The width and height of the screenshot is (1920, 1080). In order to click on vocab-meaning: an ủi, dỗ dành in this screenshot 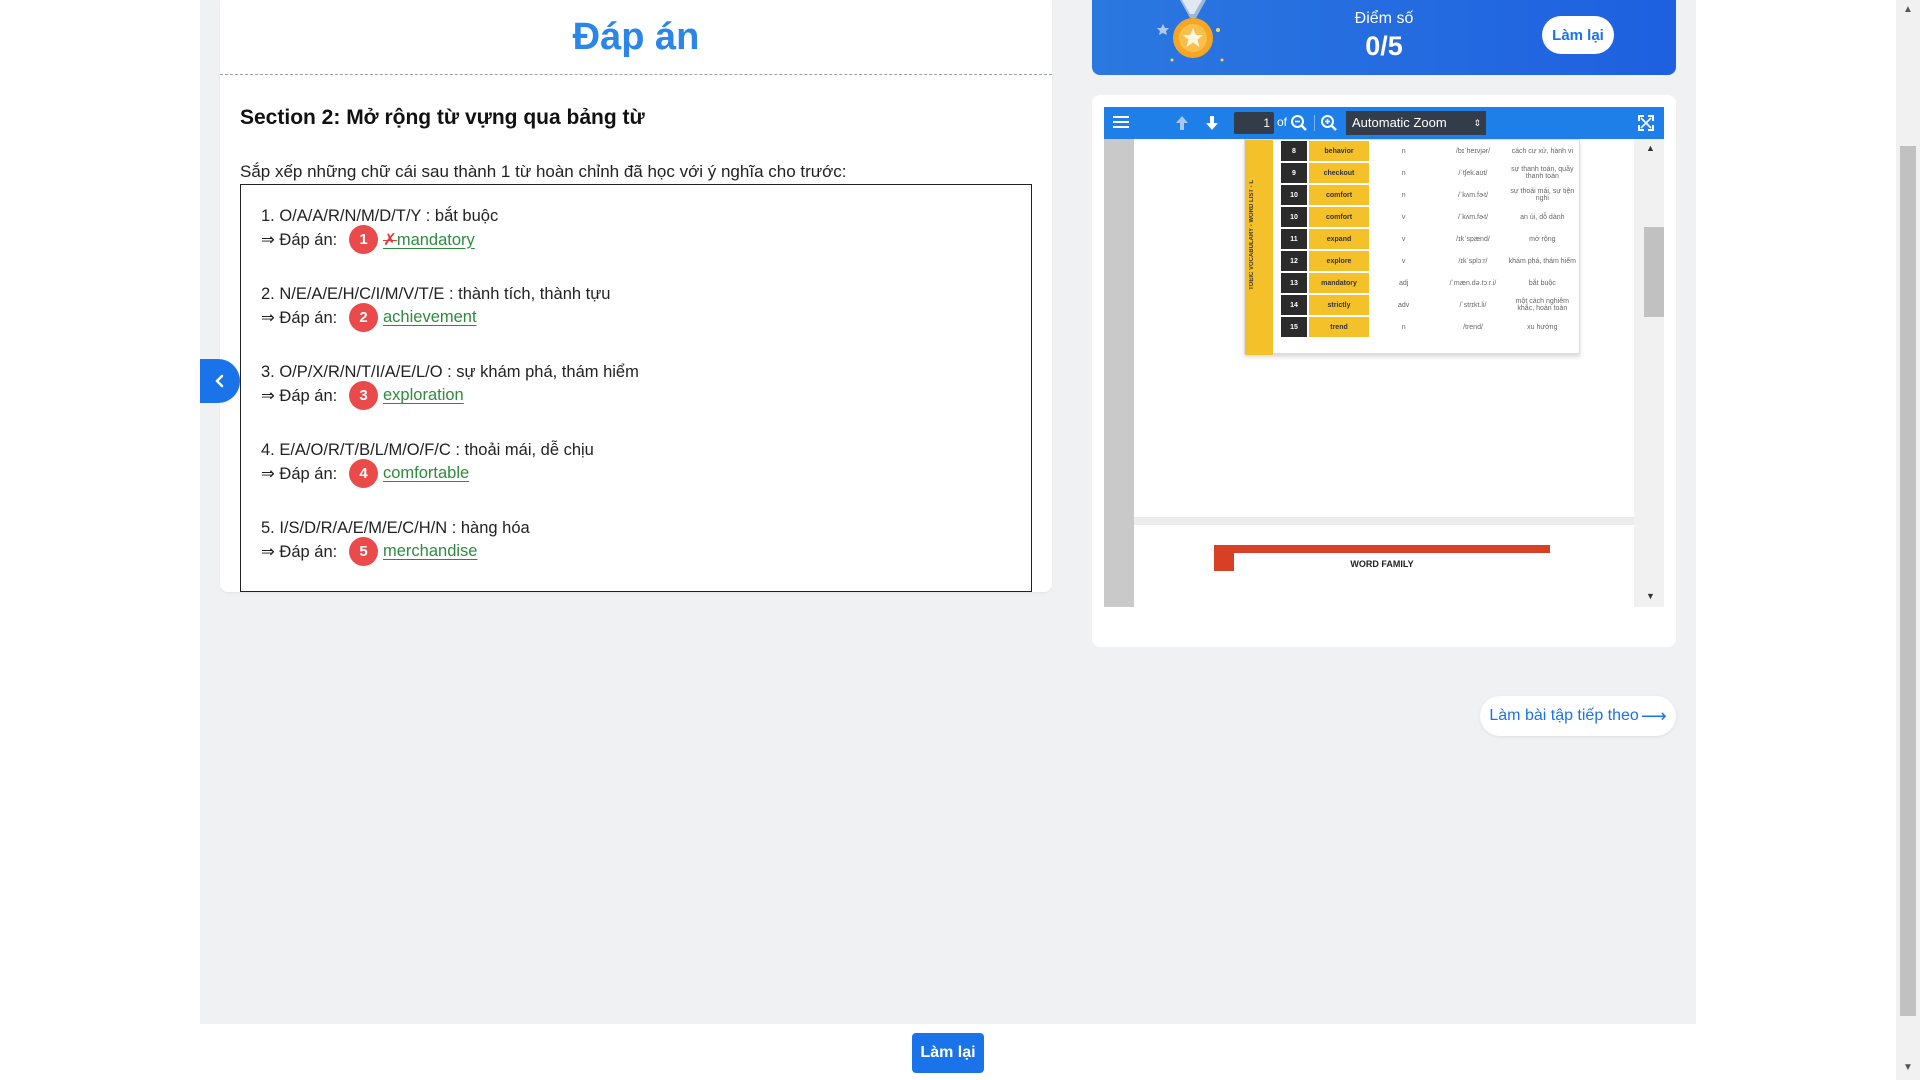, I will do `click(1542, 217)`.